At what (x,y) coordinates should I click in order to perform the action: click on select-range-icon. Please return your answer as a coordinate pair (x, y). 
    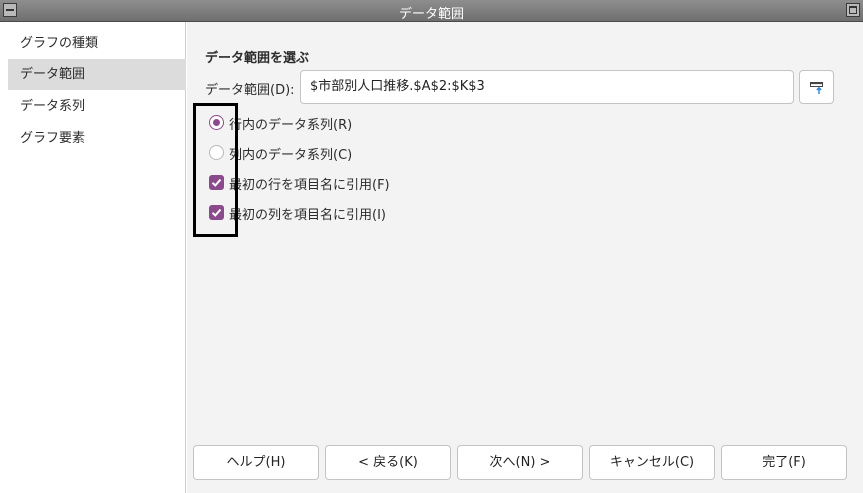
    Looking at the image, I should click on (816, 88).